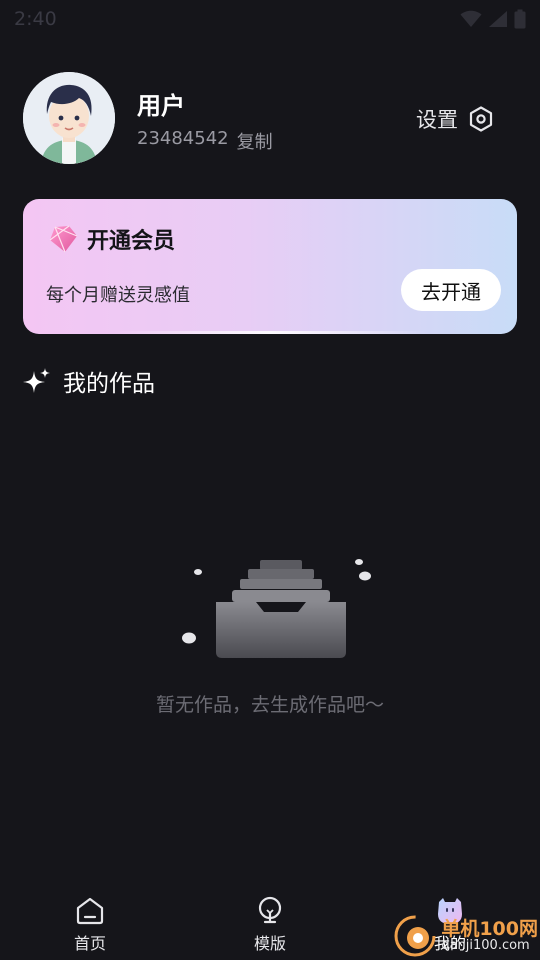 The width and height of the screenshot is (540, 960). I want to click on vip-title-row: 开通会员, so click(111, 239).